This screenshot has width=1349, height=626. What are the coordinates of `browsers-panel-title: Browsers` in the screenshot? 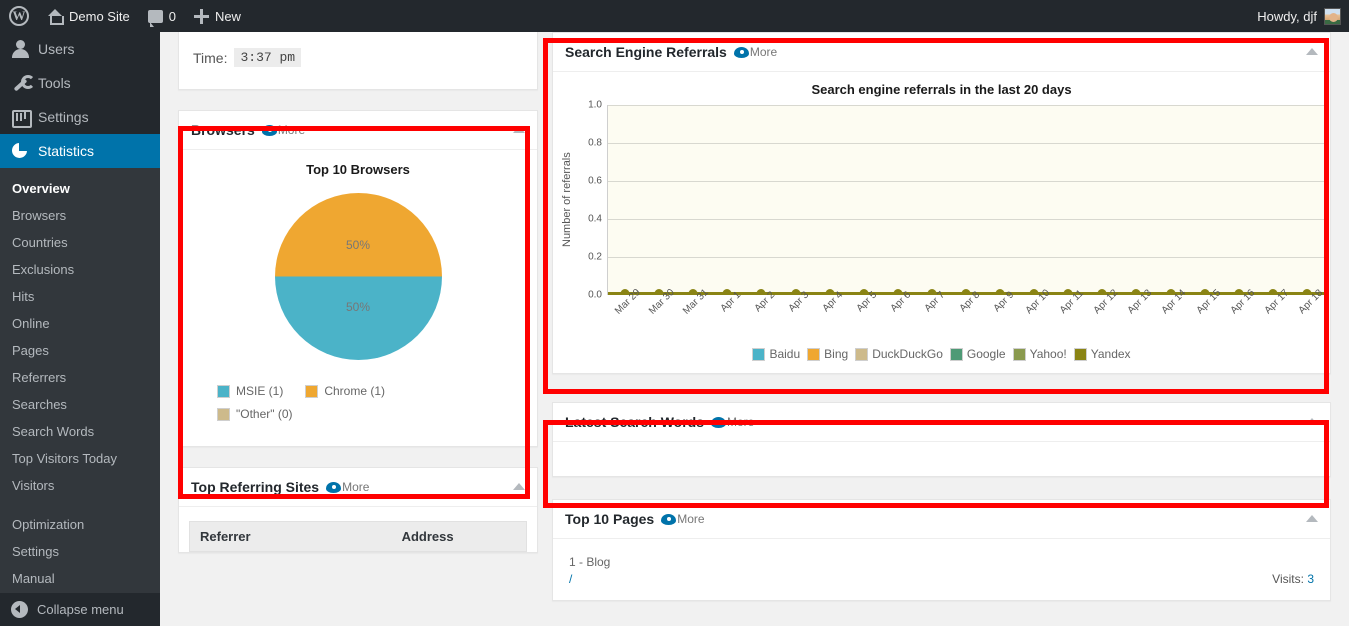 It's located at (223, 130).